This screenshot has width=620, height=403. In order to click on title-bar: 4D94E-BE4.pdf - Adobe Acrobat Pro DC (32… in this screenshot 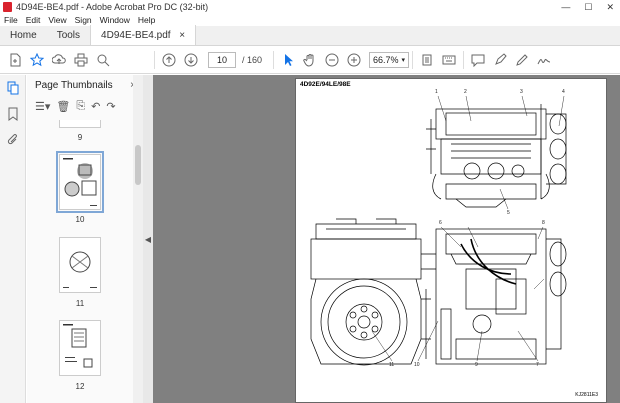, I will do `click(310, 7)`.